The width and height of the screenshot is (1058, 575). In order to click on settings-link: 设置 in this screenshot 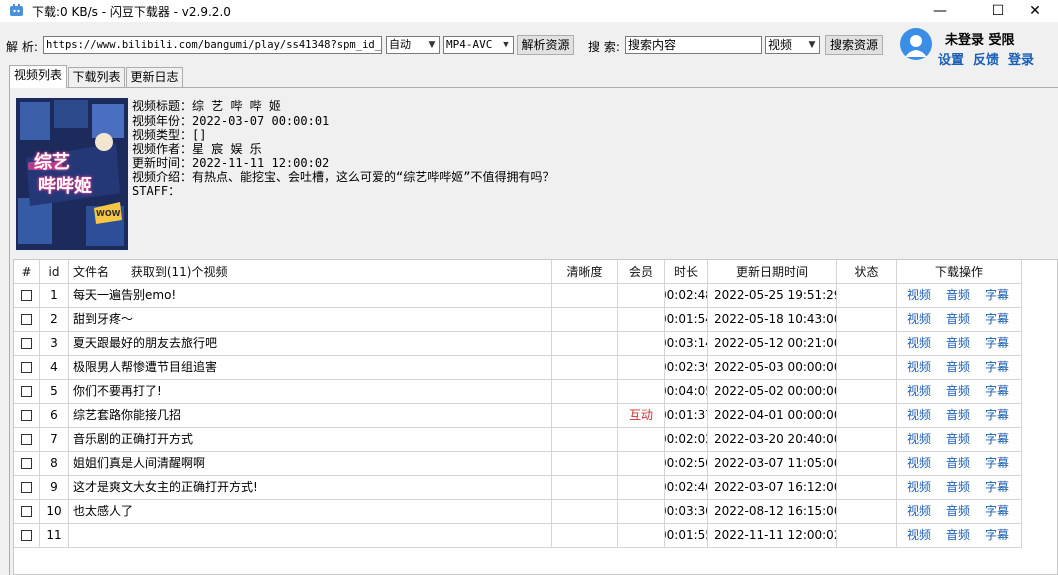, I will do `click(951, 58)`.